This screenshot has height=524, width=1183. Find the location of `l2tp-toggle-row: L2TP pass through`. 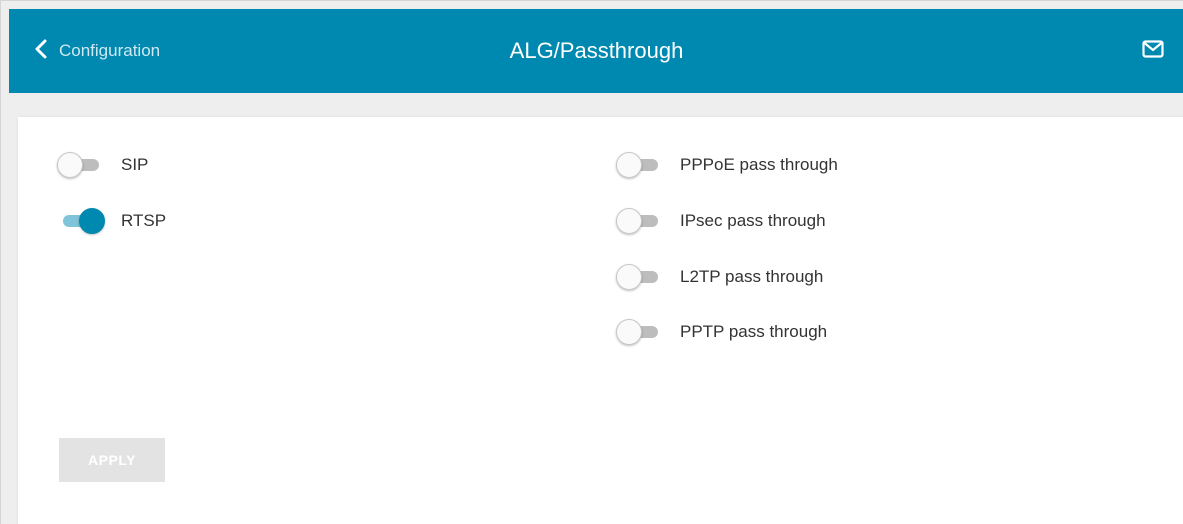

l2tp-toggle-row: L2TP pass through is located at coordinates (719, 277).